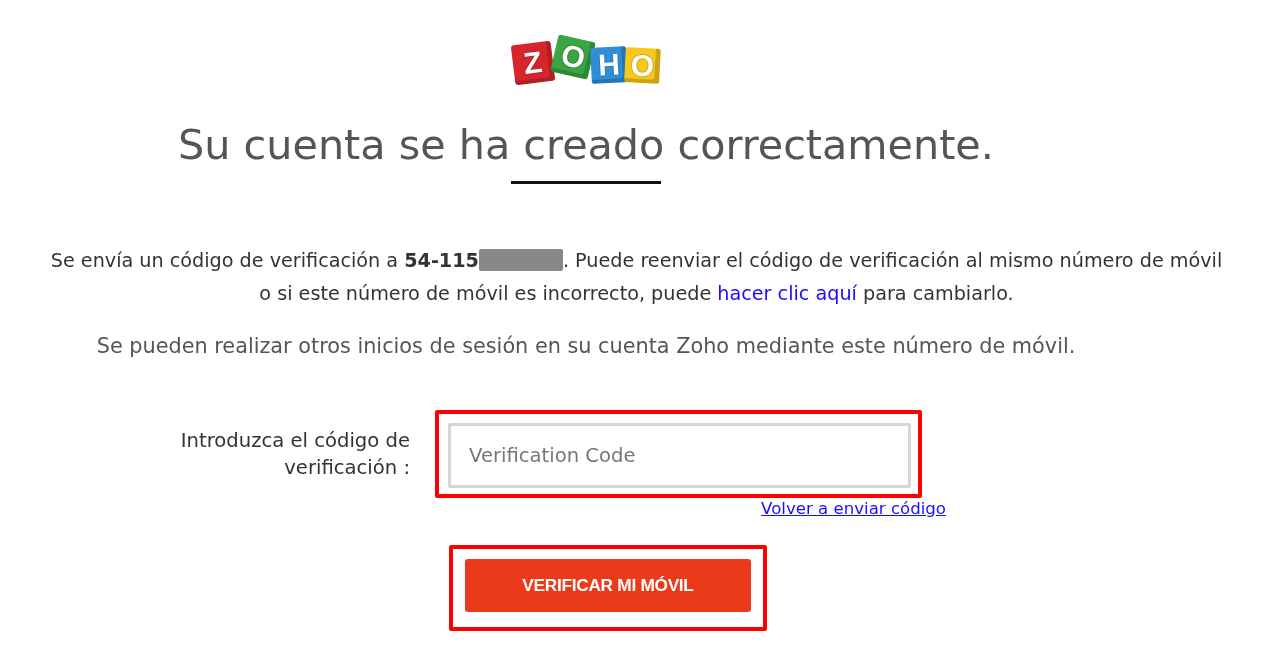 This screenshot has height=667, width=1273. What do you see at coordinates (586, 145) in the screenshot?
I see `page-heading: Su cuenta se ha creado correctamente.` at bounding box center [586, 145].